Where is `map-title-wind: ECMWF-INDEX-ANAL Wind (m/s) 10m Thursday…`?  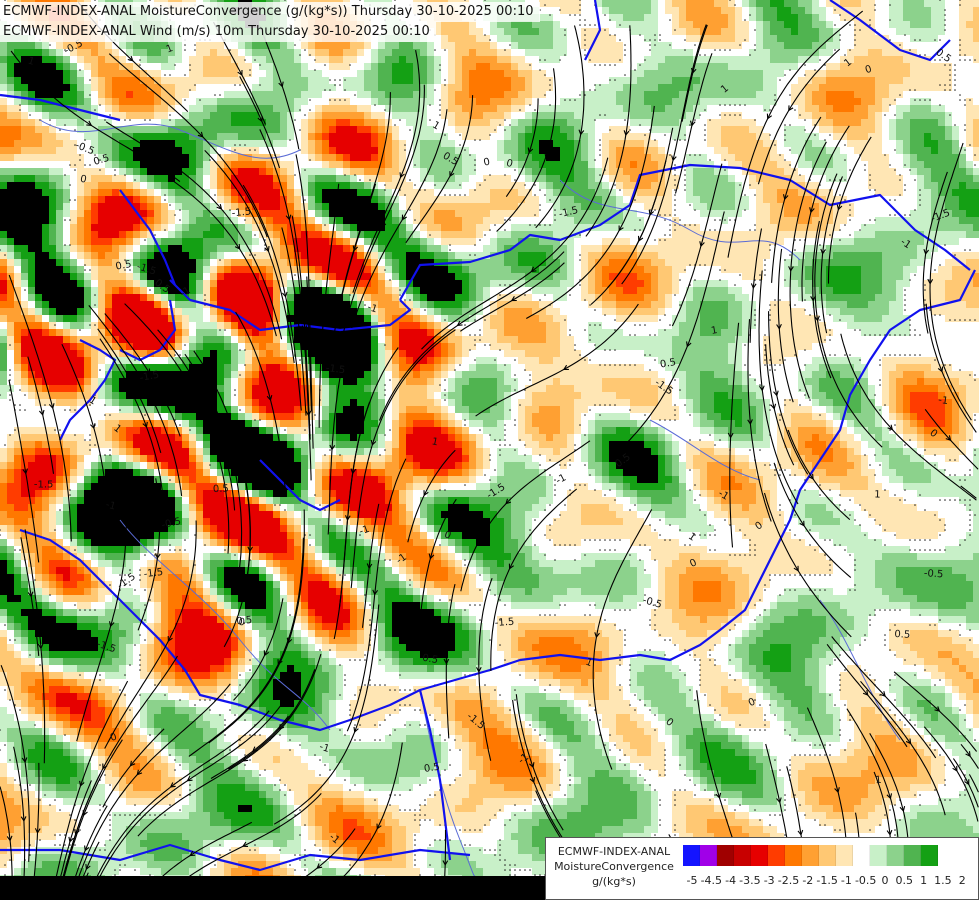 map-title-wind: ECMWF-INDEX-ANAL Wind (m/s) 10m Thursday… is located at coordinates (218, 32).